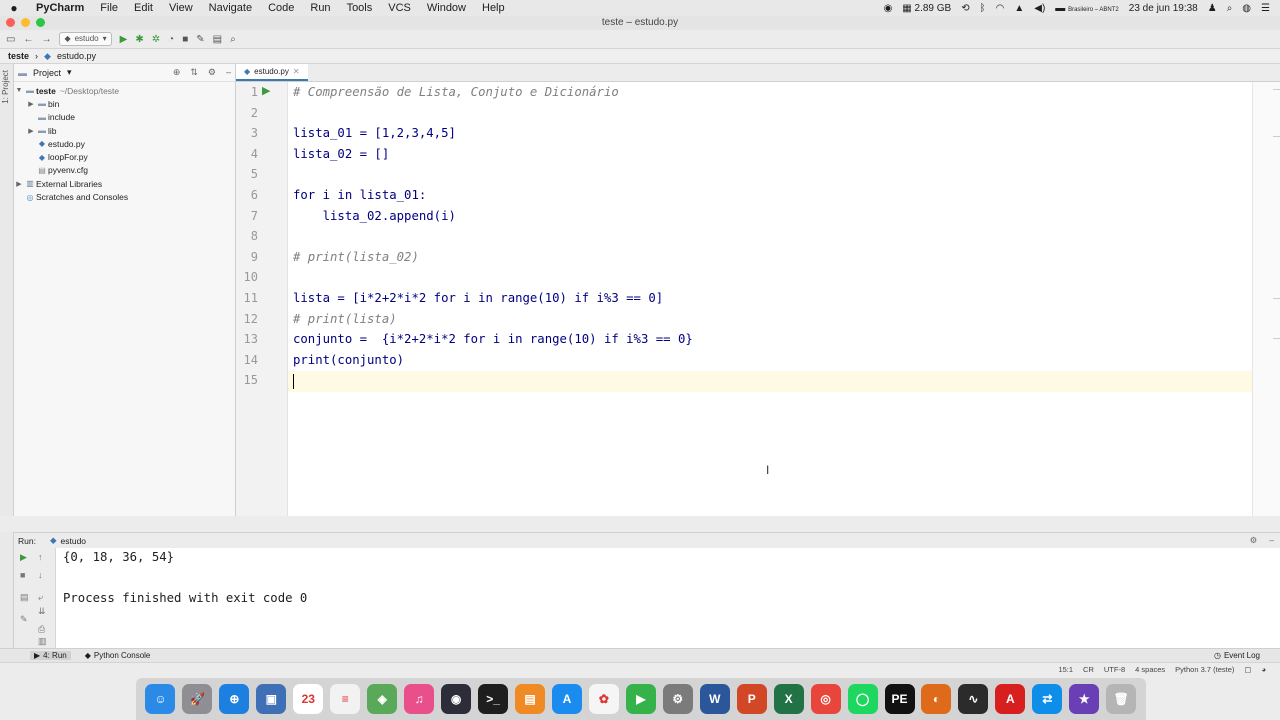 The width and height of the screenshot is (1280, 720). Describe the element at coordinates (1039, 8) in the screenshot. I see `volume-icon: ◀)` at that location.